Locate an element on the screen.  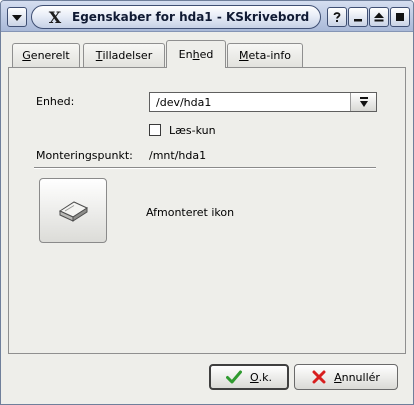
cancel-label-accel: A is located at coordinates (338, 377).